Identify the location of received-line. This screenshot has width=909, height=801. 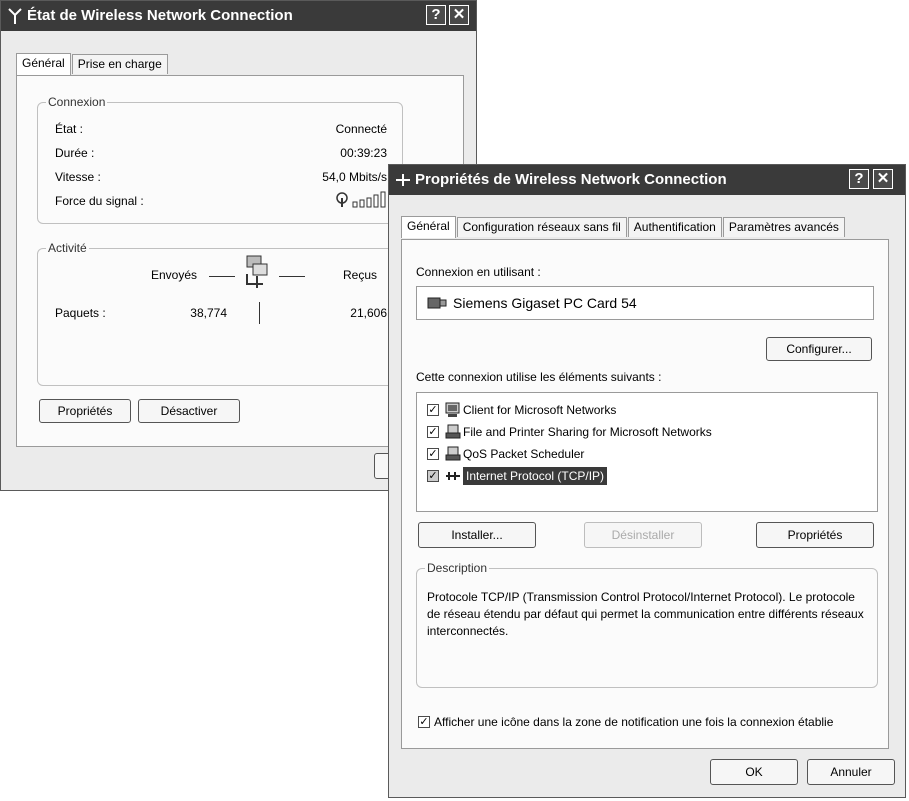
(292, 276).